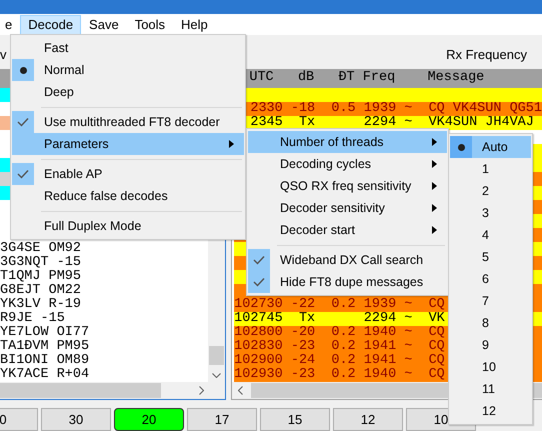 The width and height of the screenshot is (542, 431). I want to click on menu-item: Auto, so click(490, 147).